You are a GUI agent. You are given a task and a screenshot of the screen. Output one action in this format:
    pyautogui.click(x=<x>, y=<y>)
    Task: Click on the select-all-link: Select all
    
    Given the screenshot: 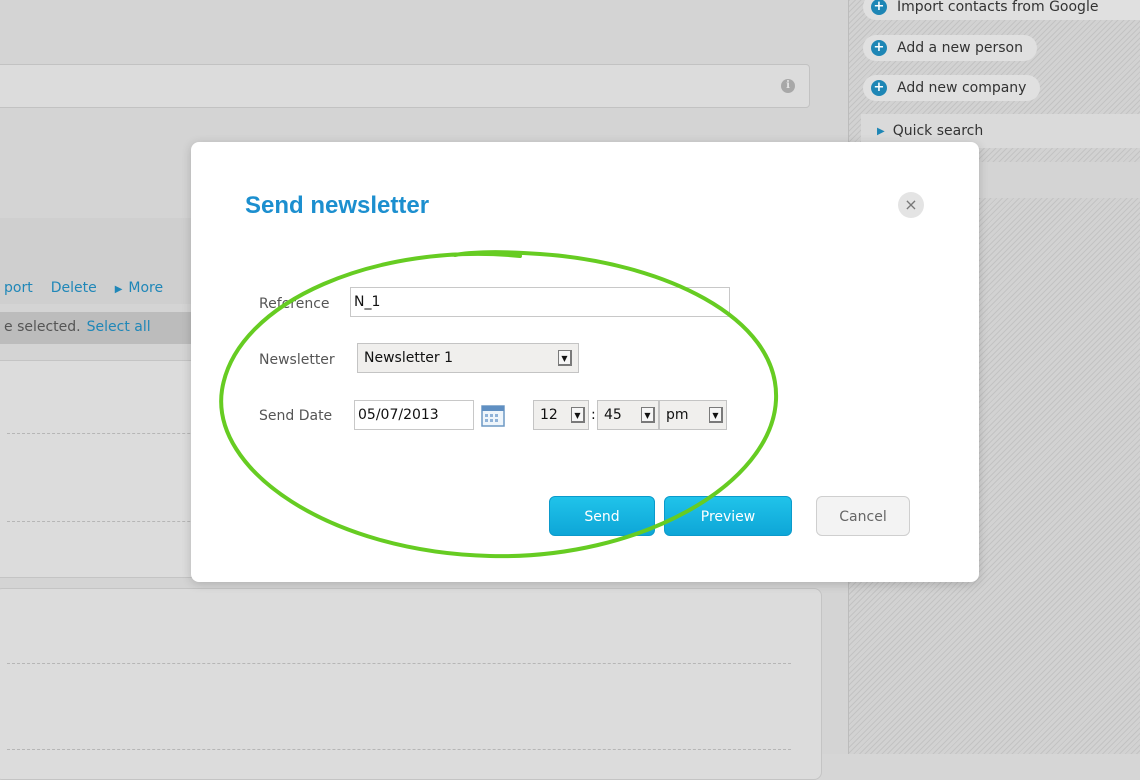 What is the action you would take?
    pyautogui.click(x=119, y=327)
    